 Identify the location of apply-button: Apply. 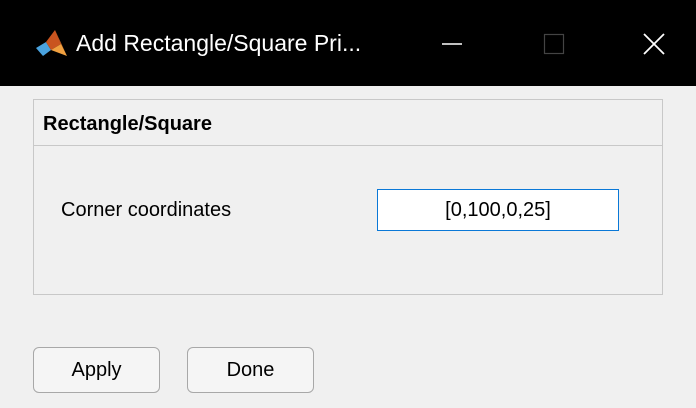
(96, 370).